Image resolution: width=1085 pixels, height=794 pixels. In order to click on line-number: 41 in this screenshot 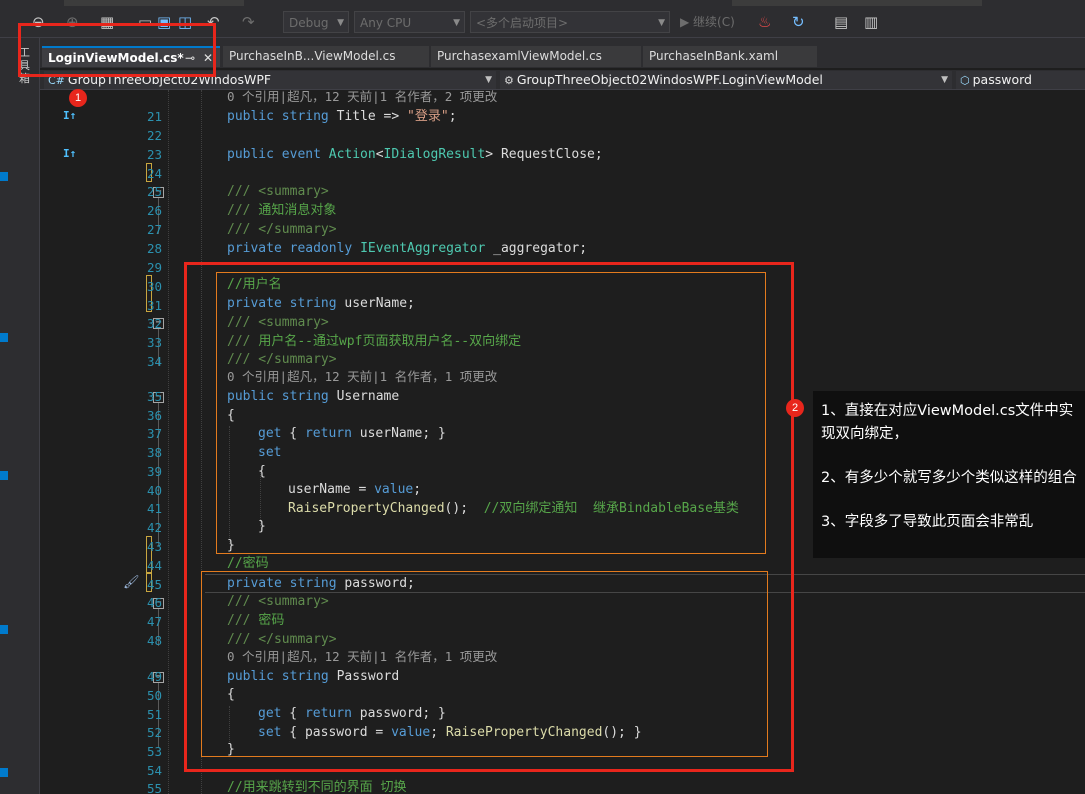, I will do `click(154, 508)`.